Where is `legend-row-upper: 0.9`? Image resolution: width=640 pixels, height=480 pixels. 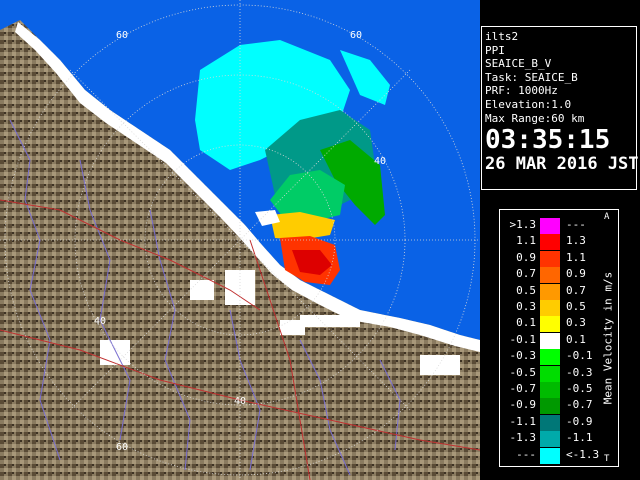 legend-row-upper: 0.9 is located at coordinates (576, 274).